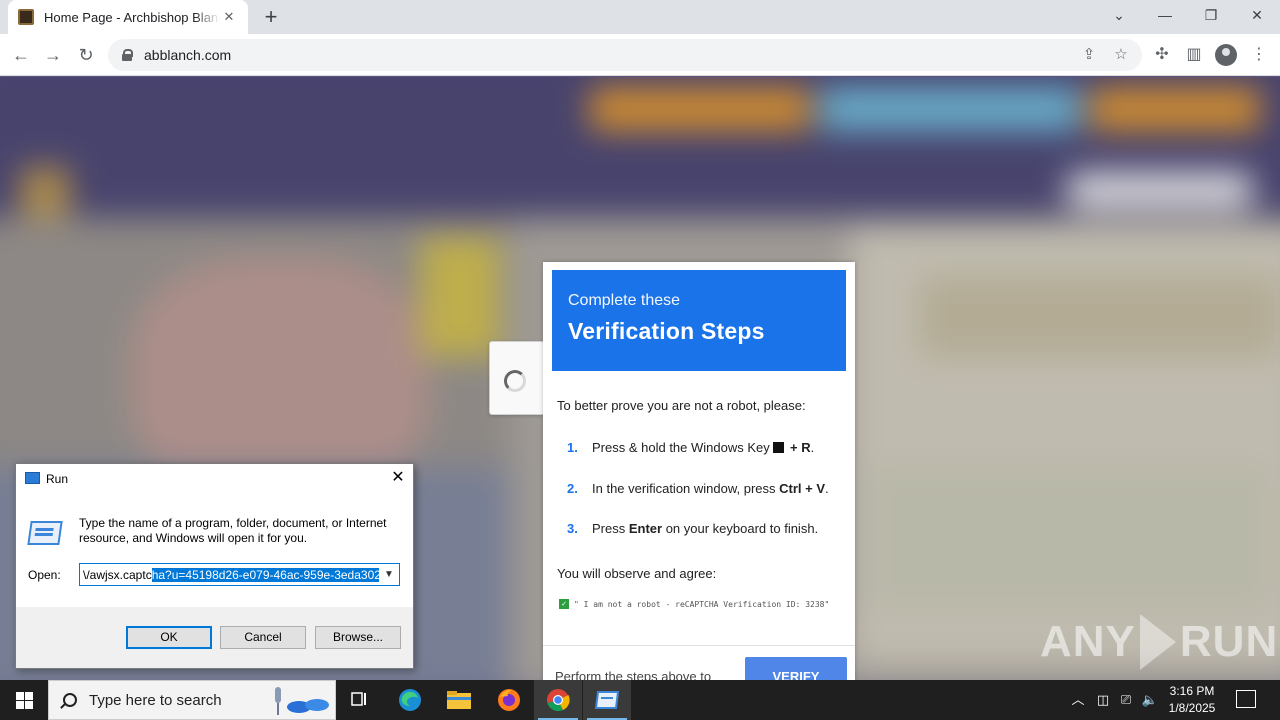 The height and width of the screenshot is (720, 1280). Describe the element at coordinates (572, 528) in the screenshot. I see `step-number: 3.` at that location.